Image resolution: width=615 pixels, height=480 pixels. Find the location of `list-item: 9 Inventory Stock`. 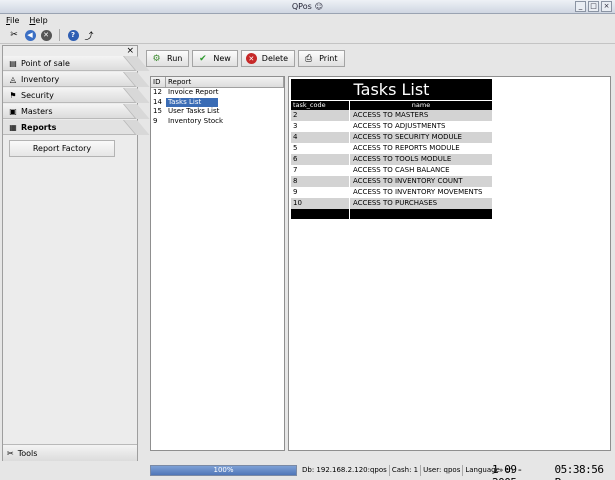

list-item: 9 Inventory Stock is located at coordinates (217, 122).